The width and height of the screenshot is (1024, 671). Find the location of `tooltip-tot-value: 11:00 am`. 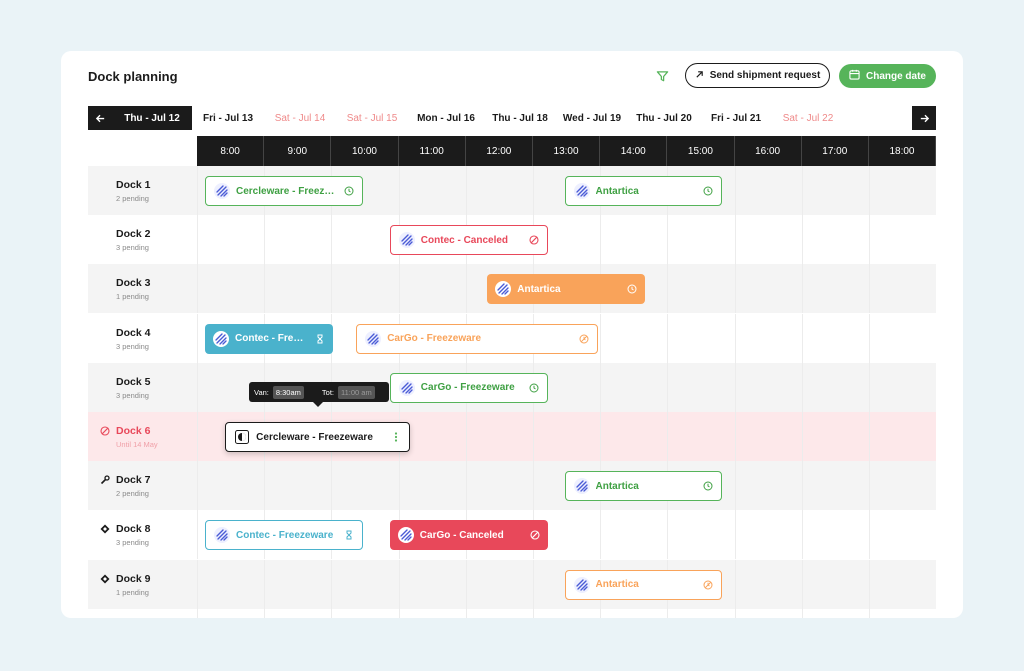

tooltip-tot-value: 11:00 am is located at coordinates (356, 392).